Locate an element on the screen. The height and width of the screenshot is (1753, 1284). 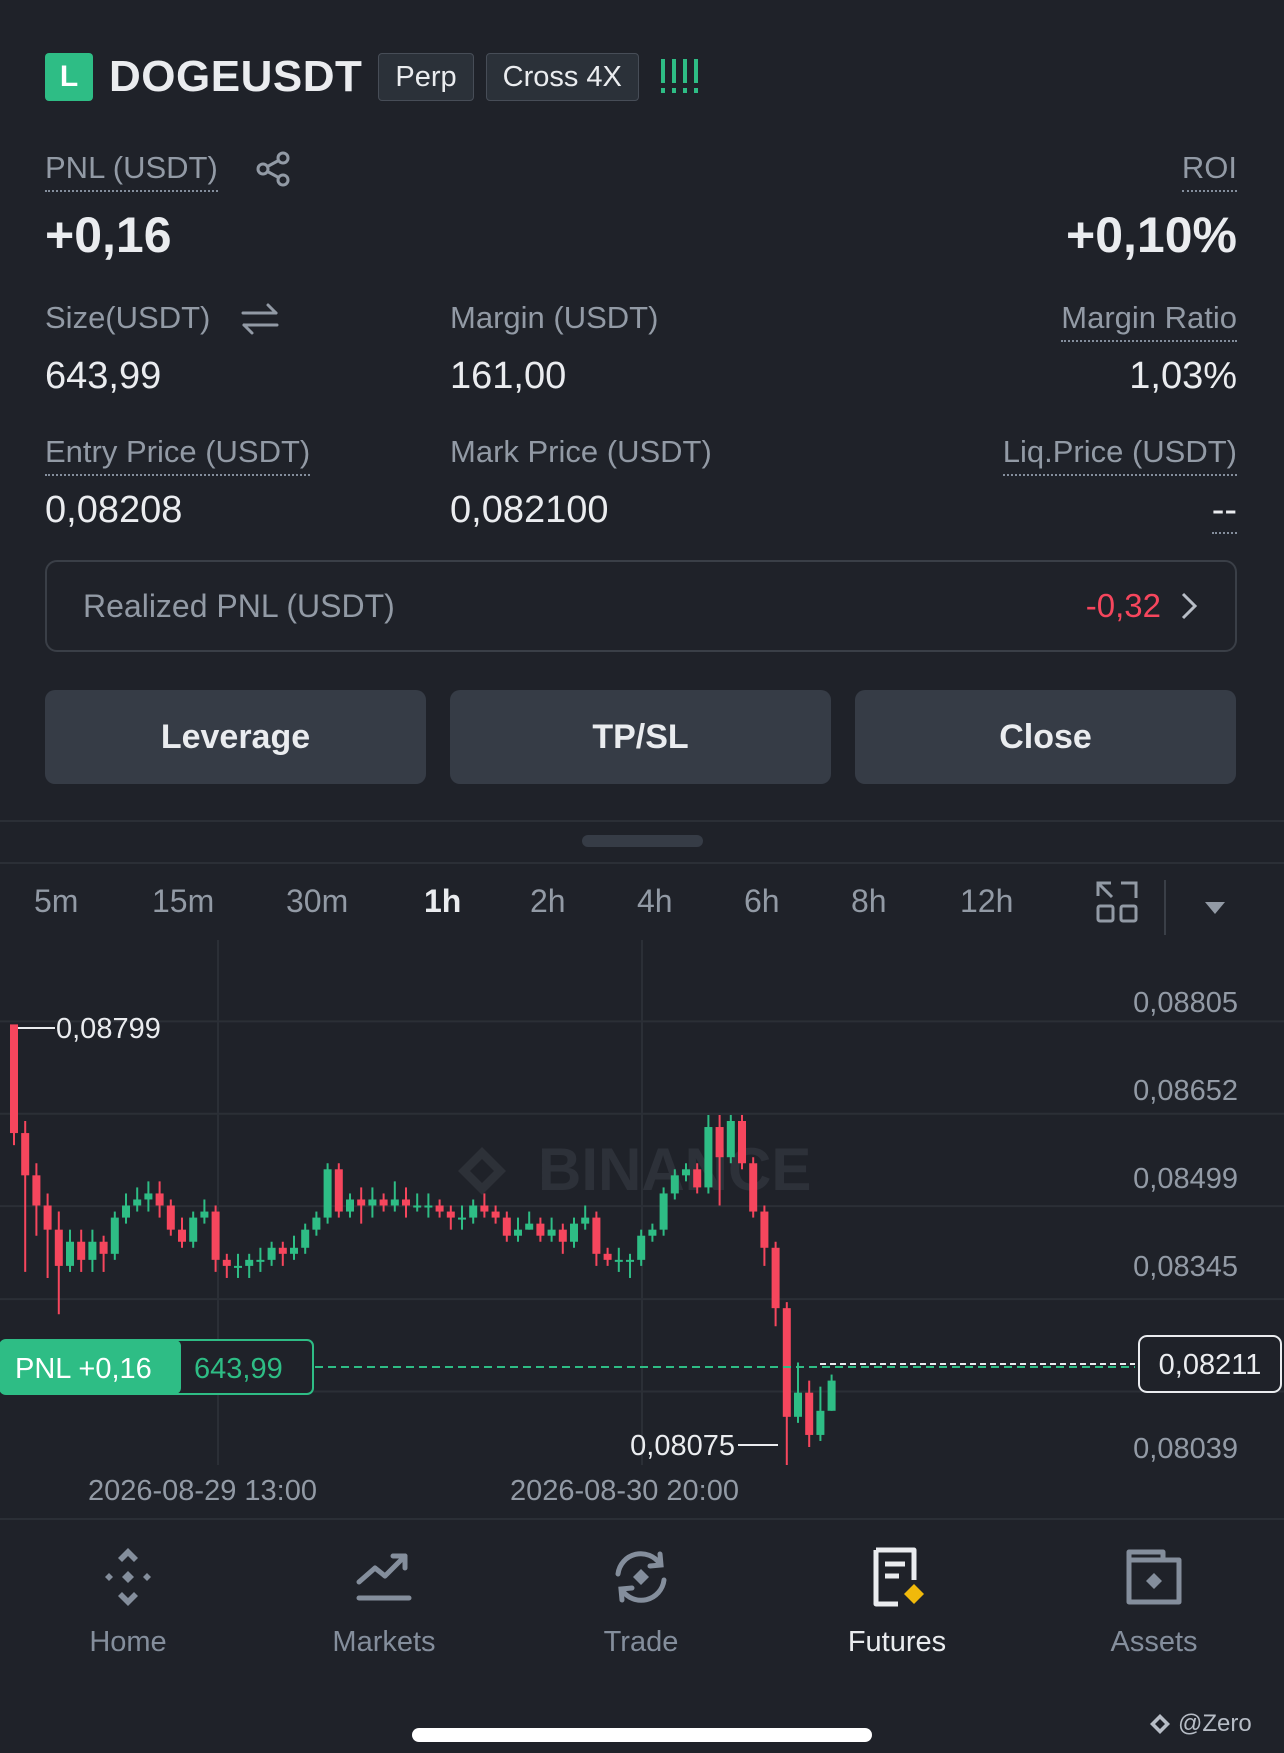
pnl-label: PNL (USDT) is located at coordinates (131, 171).